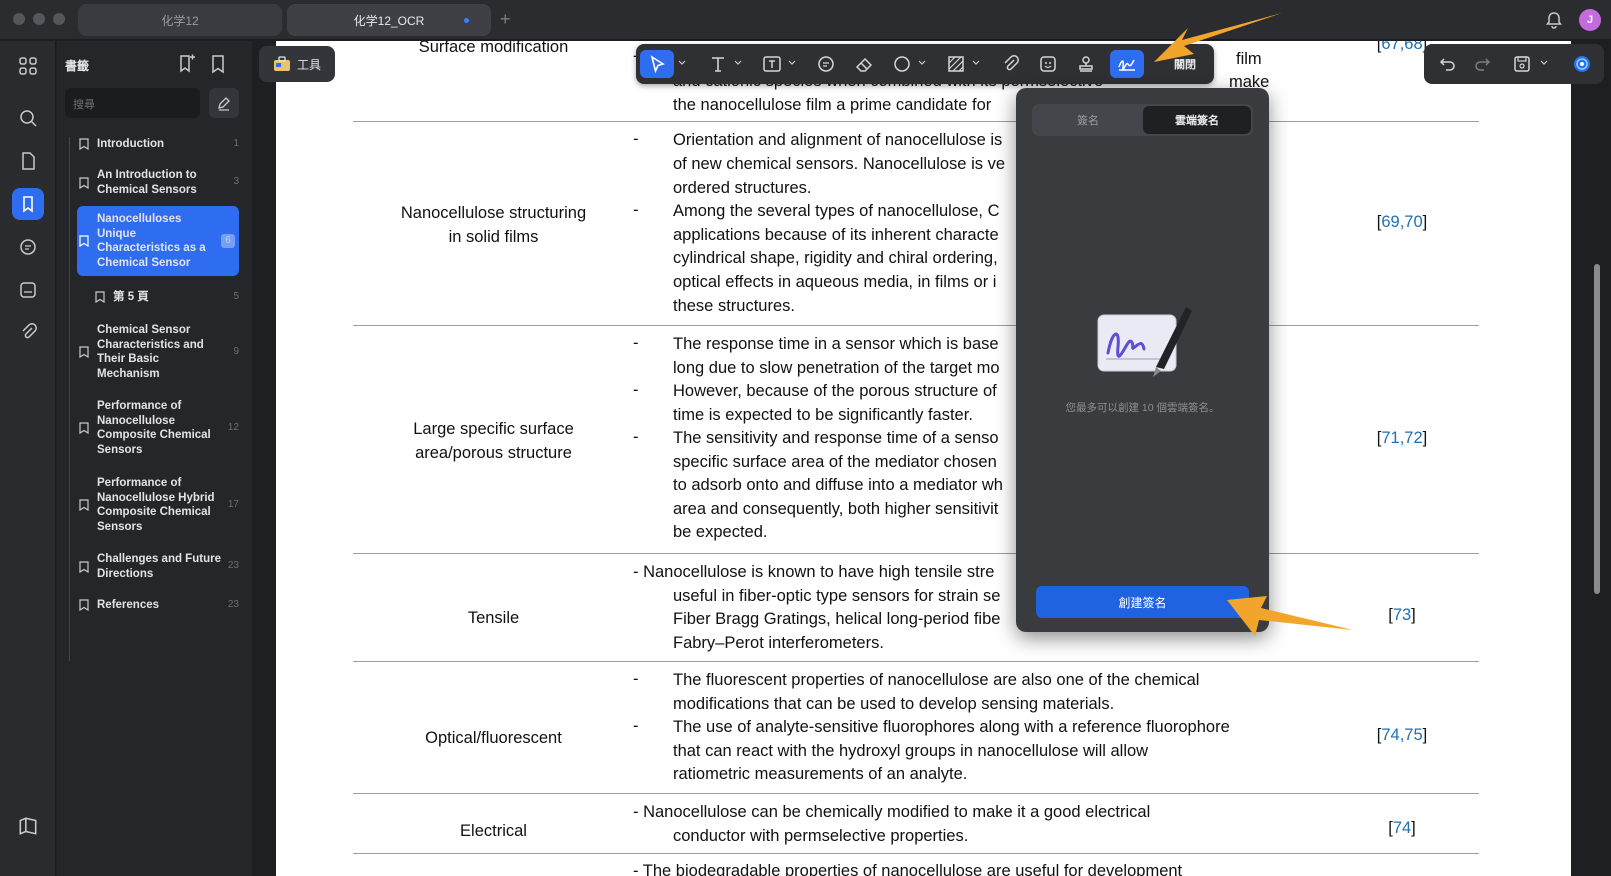  I want to click on table-reference: [74], so click(1402, 828).